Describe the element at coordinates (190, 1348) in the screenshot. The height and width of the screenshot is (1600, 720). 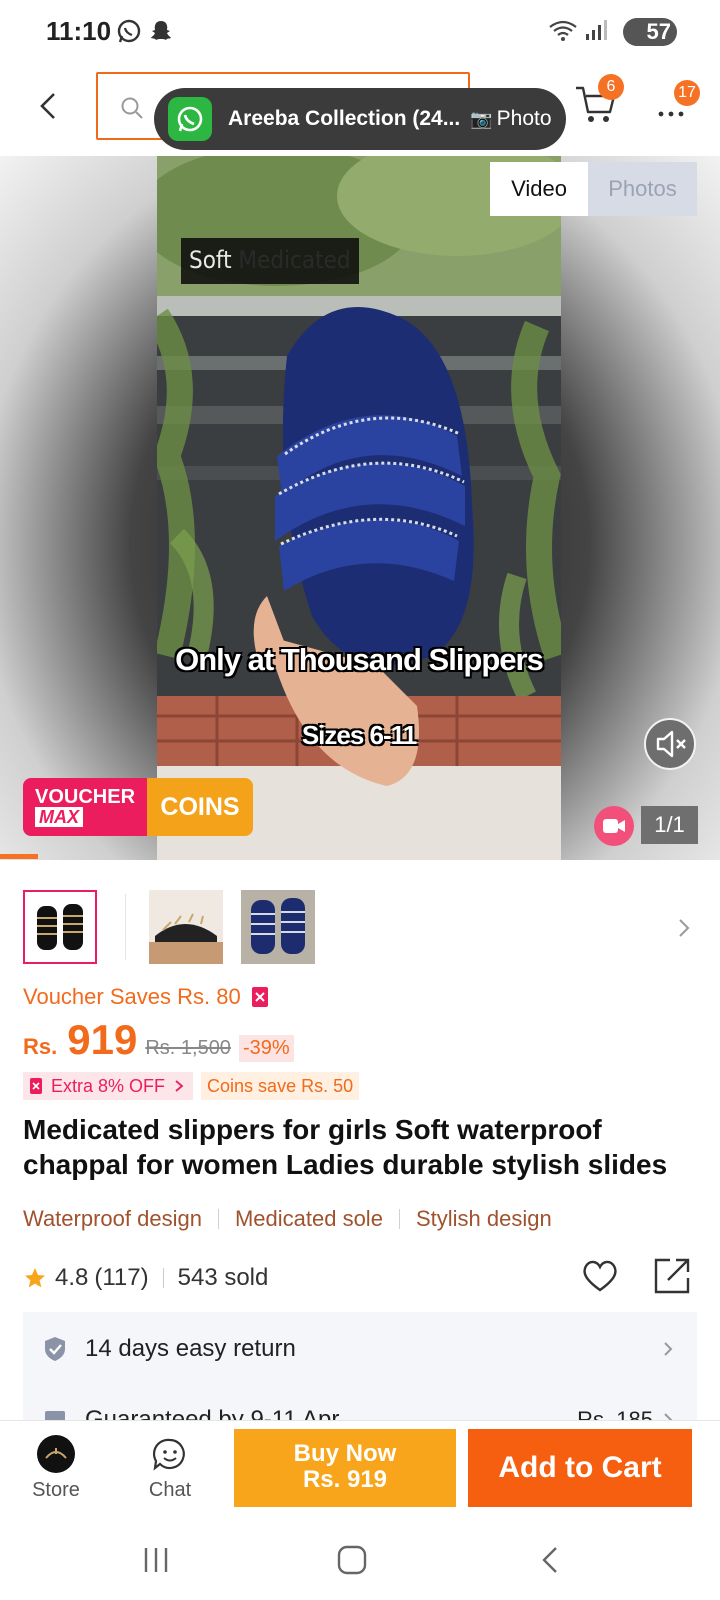
I see `easy-return-text: 14 days easy return` at that location.